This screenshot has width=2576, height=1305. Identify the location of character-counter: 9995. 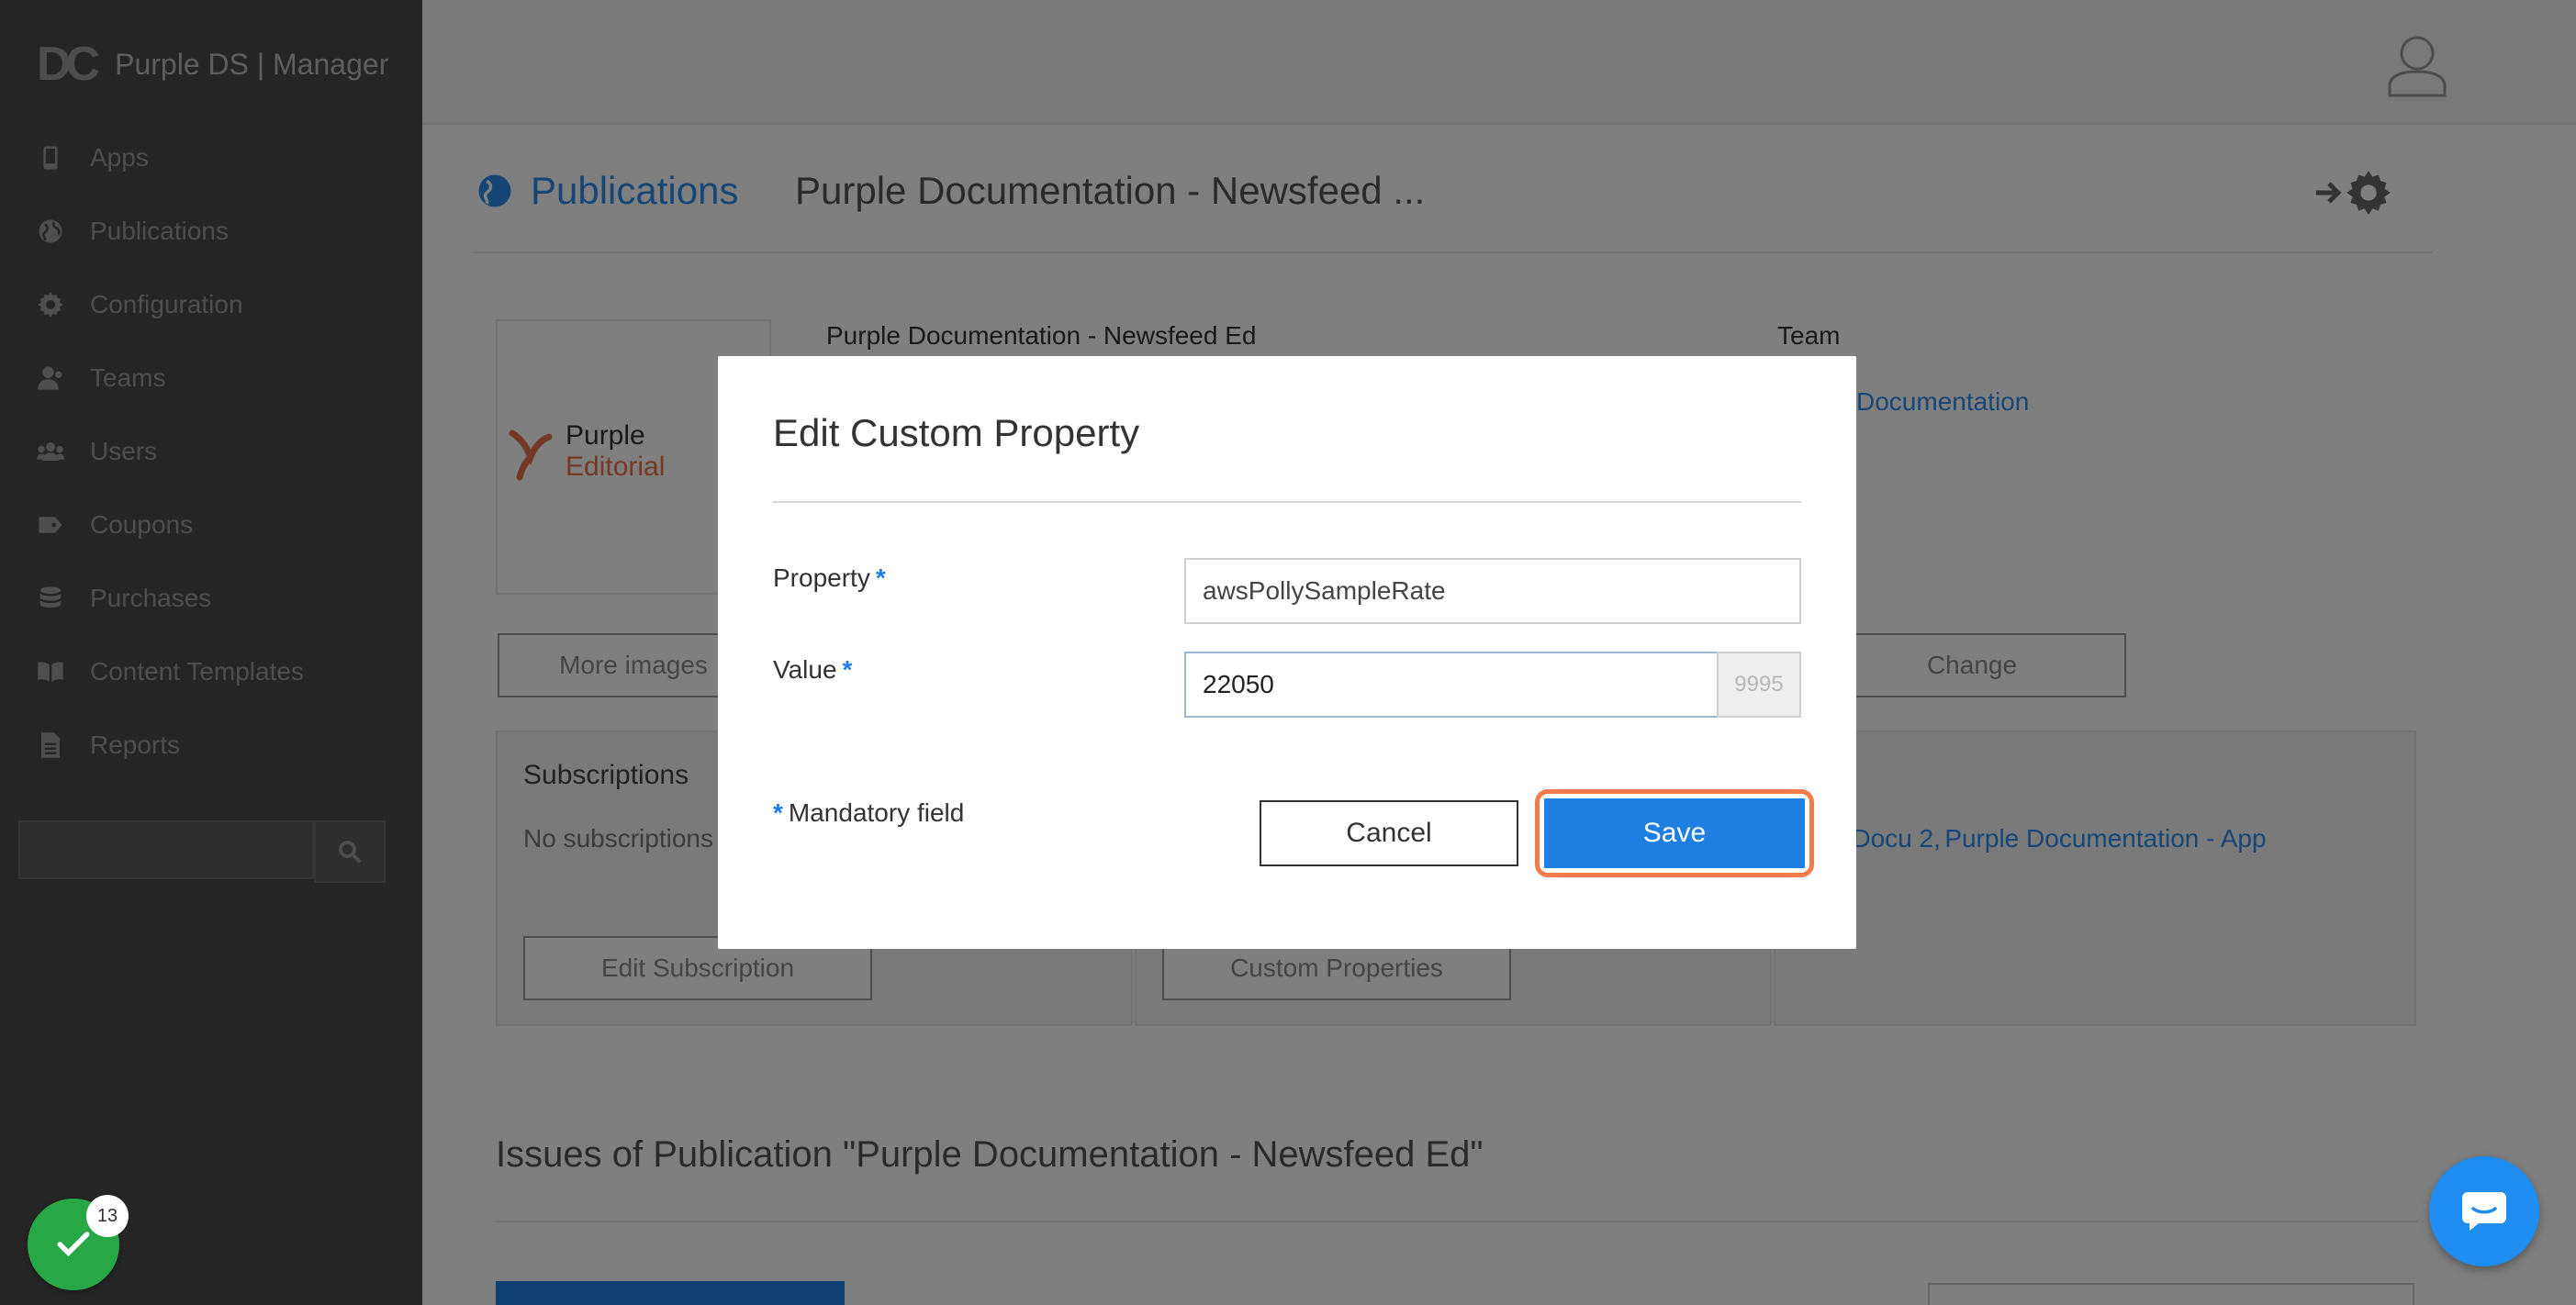
(1759, 685).